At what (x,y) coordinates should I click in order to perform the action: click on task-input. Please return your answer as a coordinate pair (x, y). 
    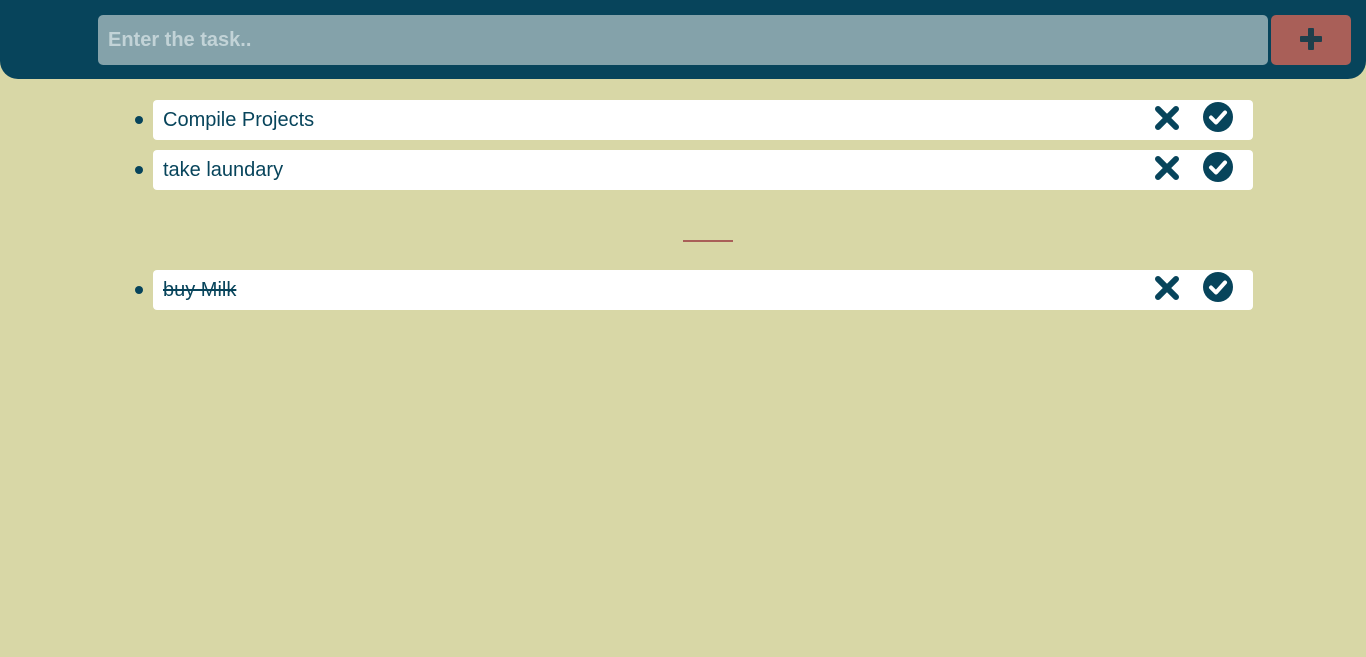
    Looking at the image, I should click on (683, 40).